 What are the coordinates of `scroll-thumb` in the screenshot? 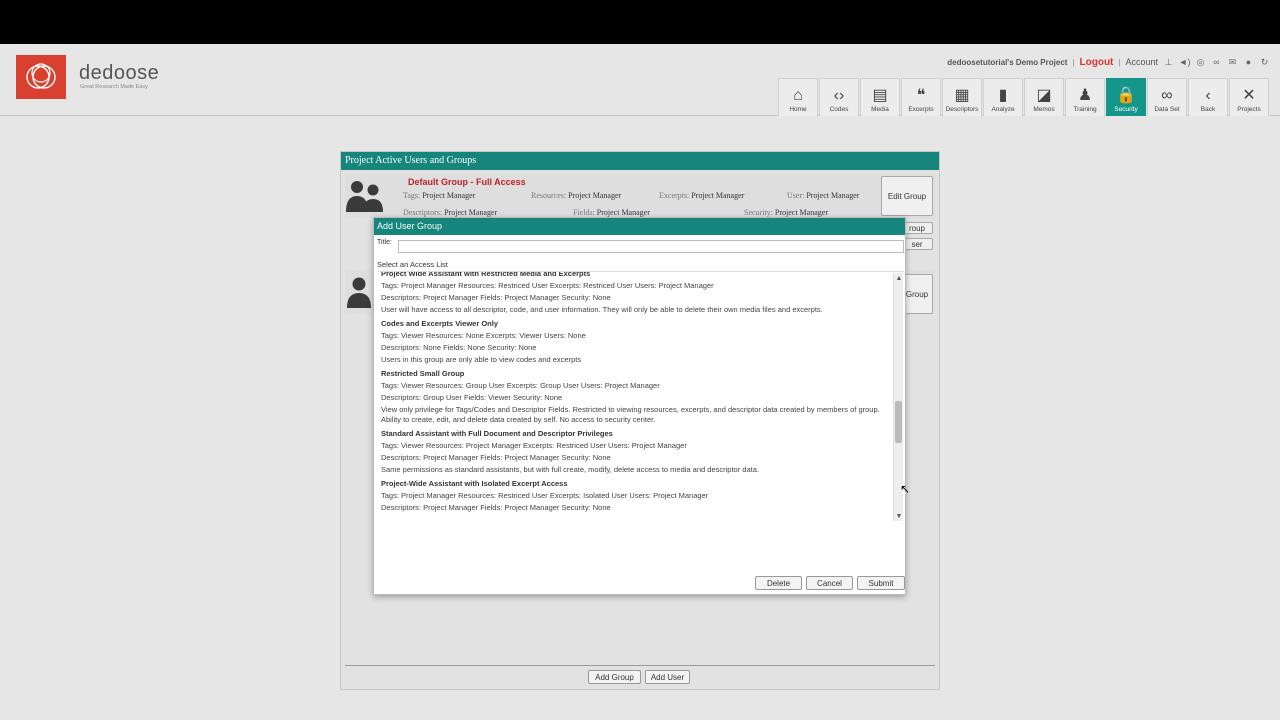 It's located at (898, 422).